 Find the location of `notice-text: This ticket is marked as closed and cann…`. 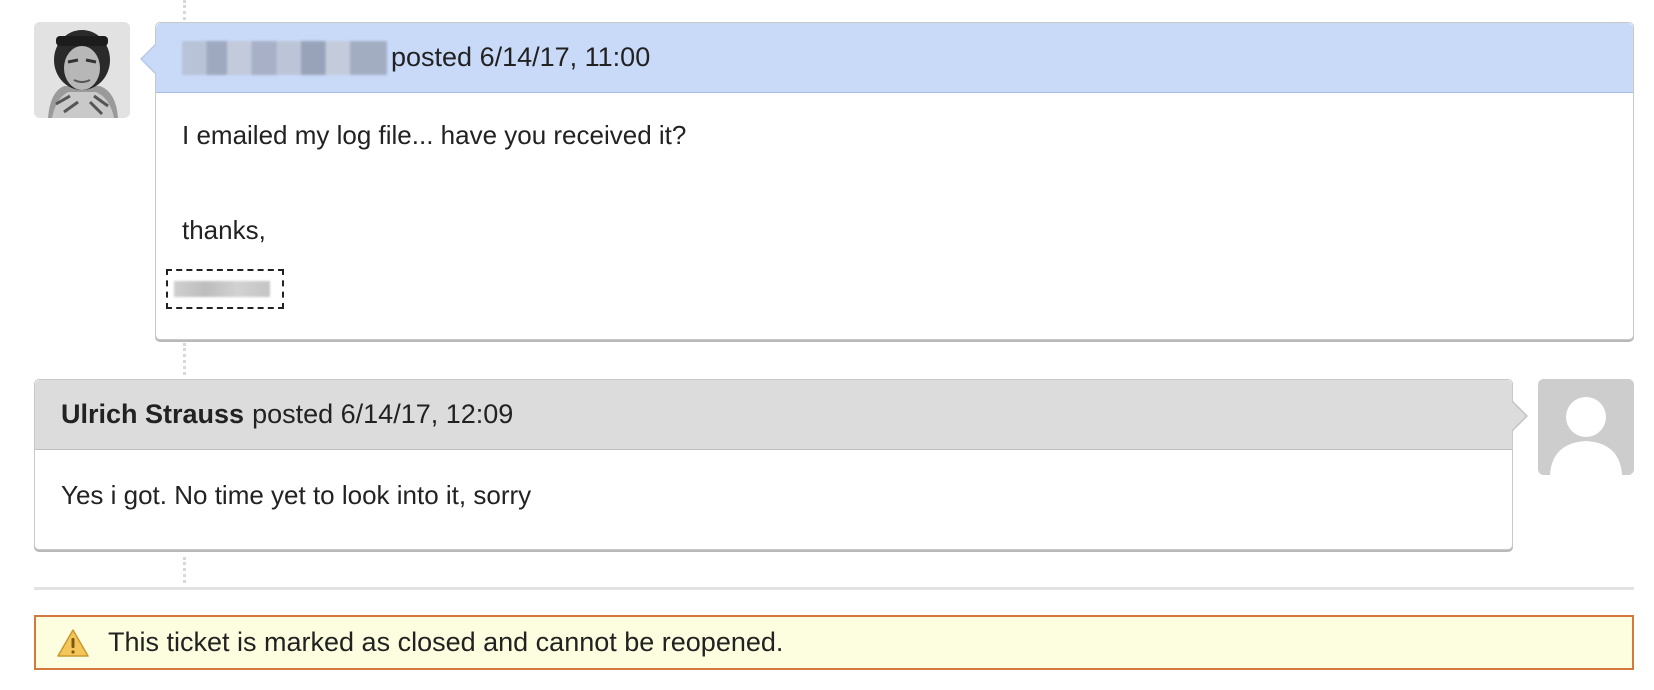

notice-text: This ticket is marked as closed and cann… is located at coordinates (446, 642).